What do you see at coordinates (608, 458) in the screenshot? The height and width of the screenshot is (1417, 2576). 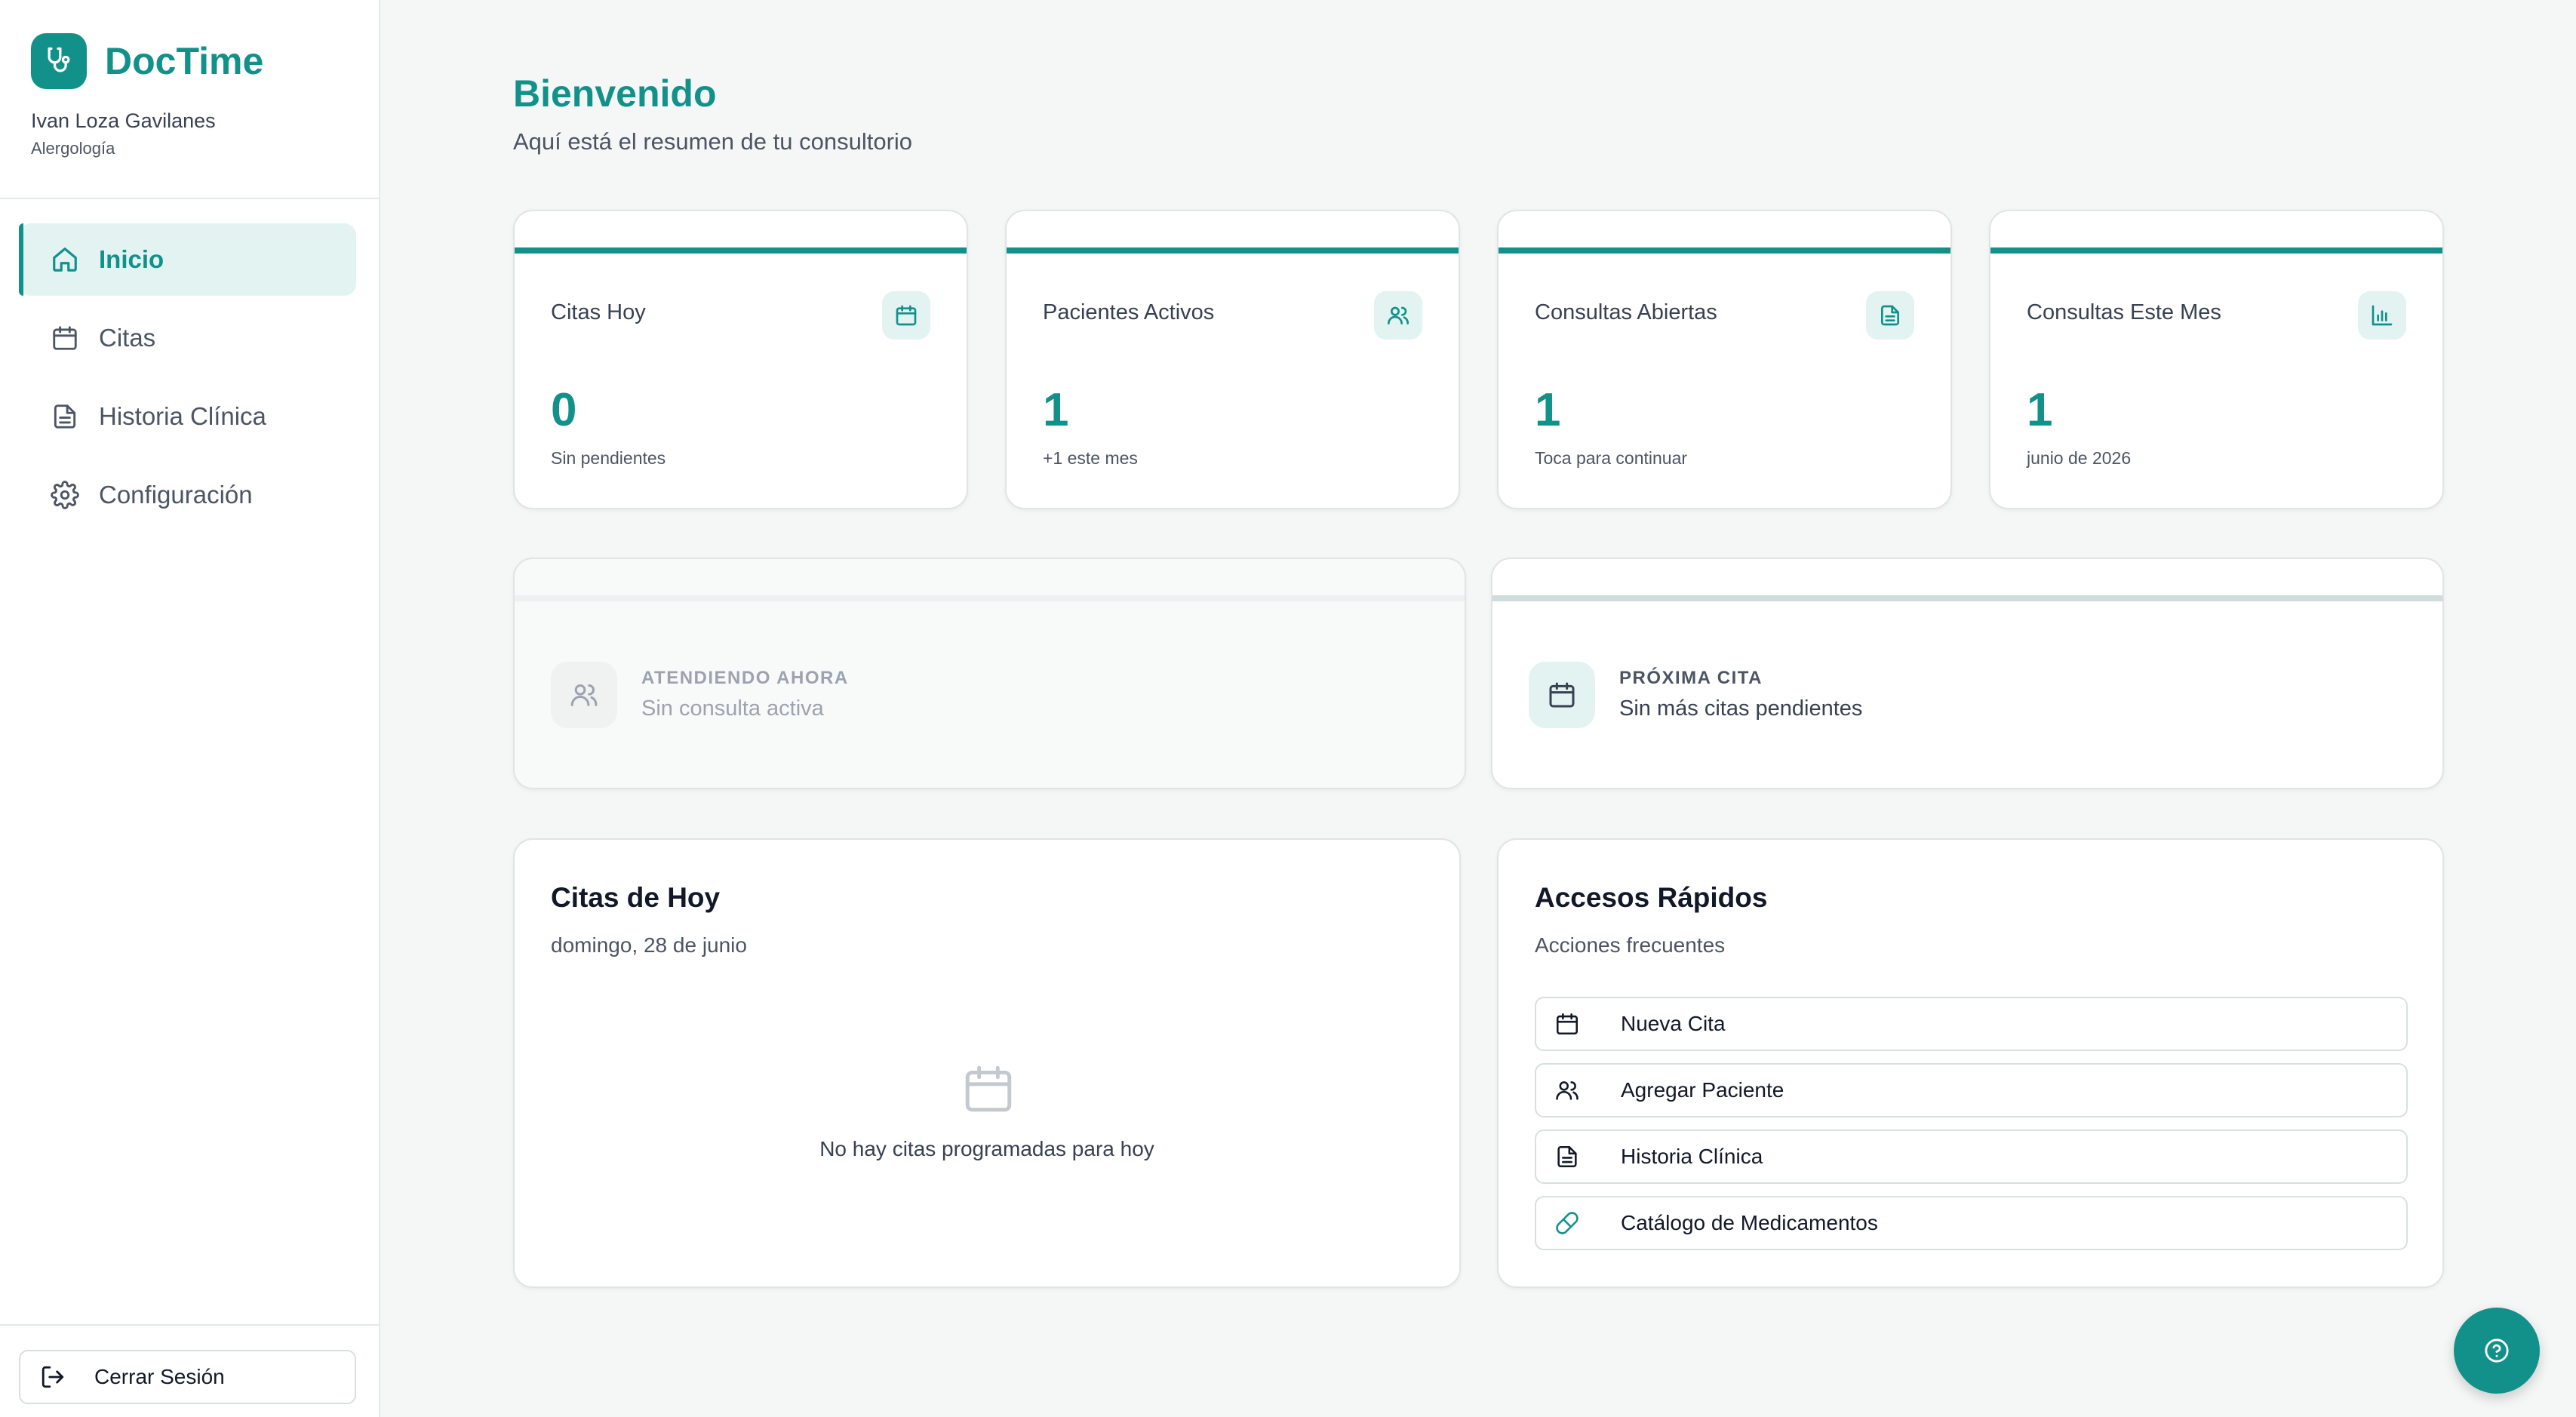 I see `stat-sub: Sin pendientes` at bounding box center [608, 458].